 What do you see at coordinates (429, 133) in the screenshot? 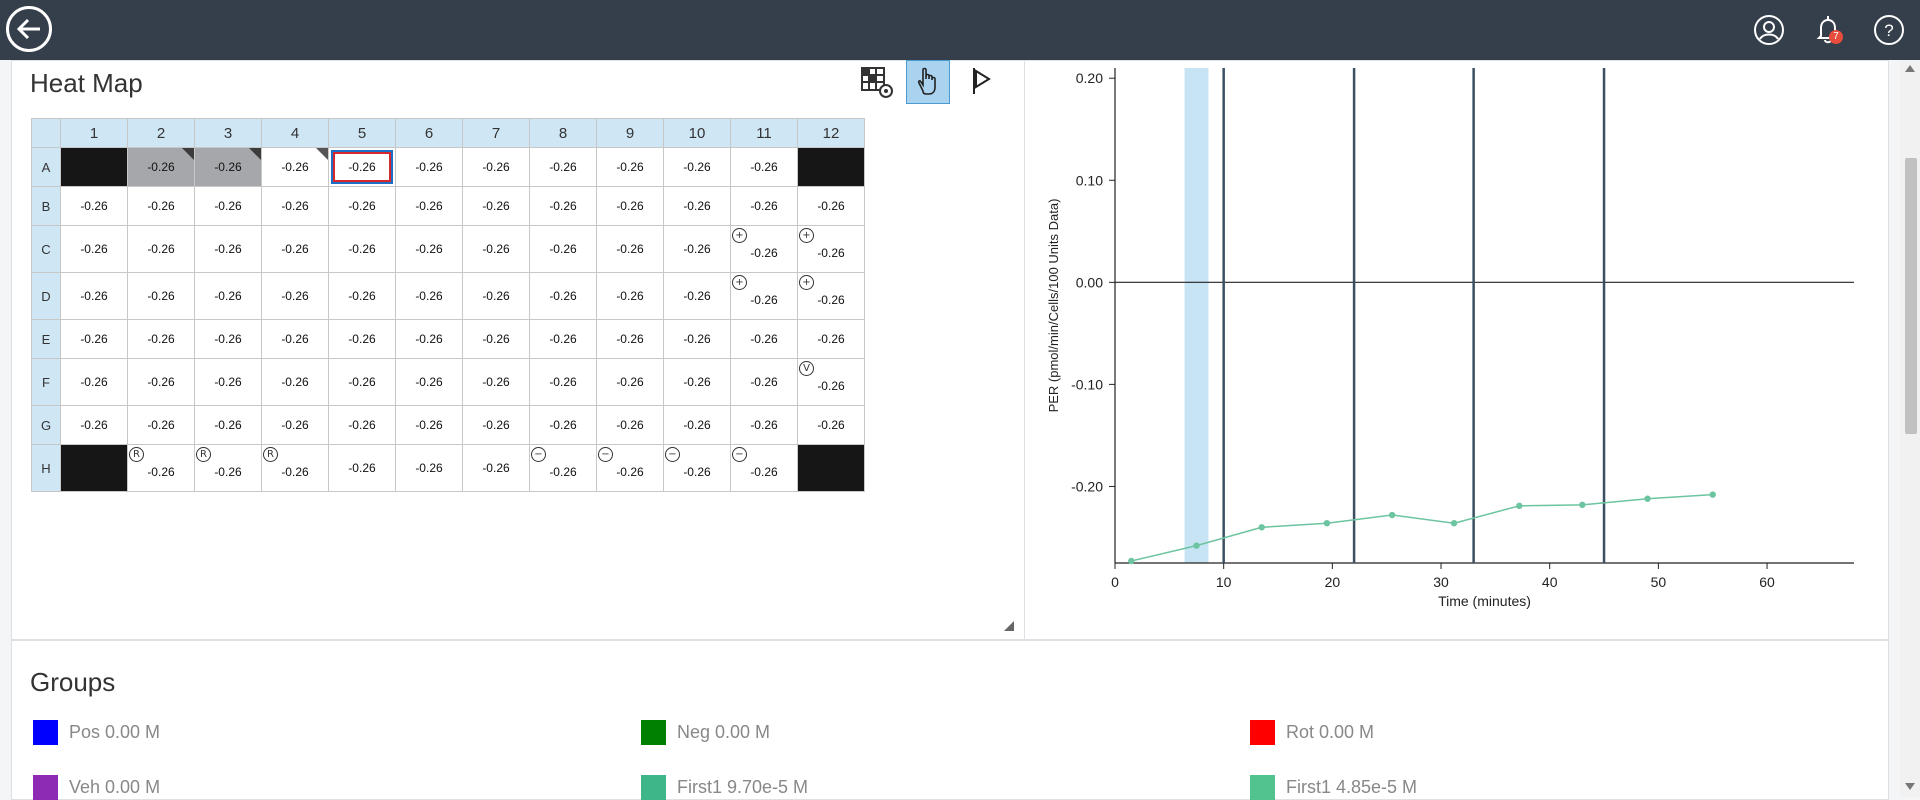
I see `column-header: 6` at bounding box center [429, 133].